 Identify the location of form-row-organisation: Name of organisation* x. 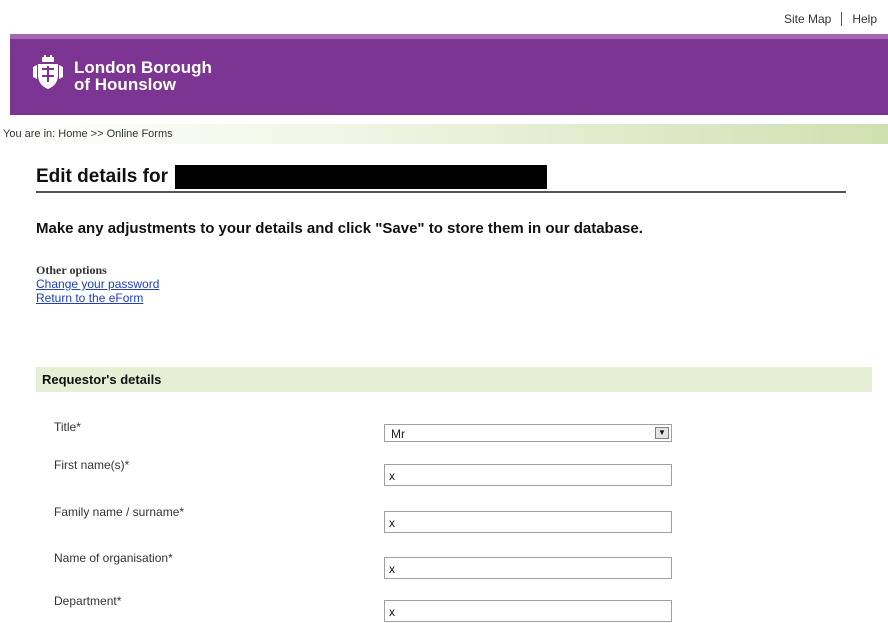
(364, 565).